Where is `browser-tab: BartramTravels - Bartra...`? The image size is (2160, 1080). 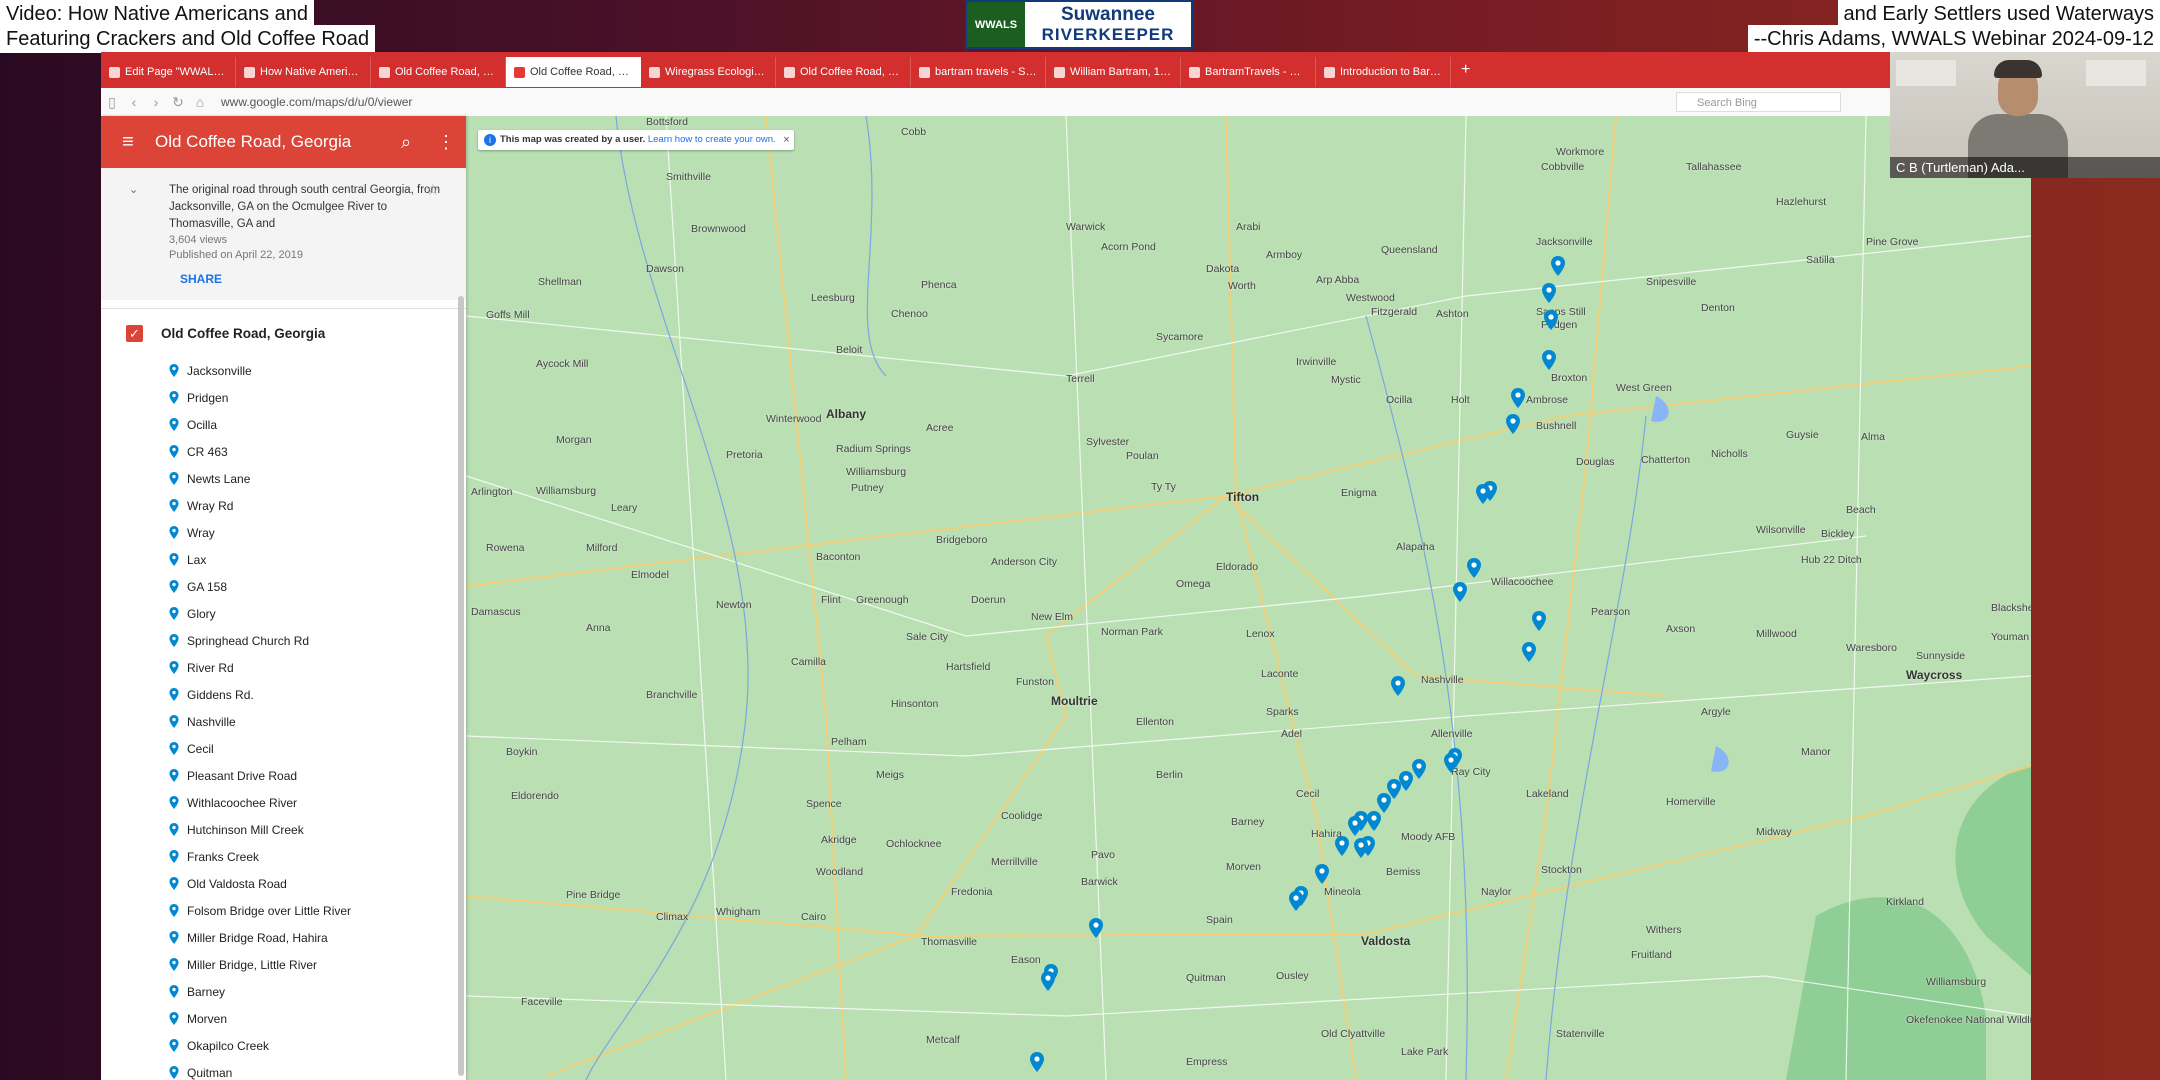 browser-tab: BartramTravels - Bartra... is located at coordinates (1248, 72).